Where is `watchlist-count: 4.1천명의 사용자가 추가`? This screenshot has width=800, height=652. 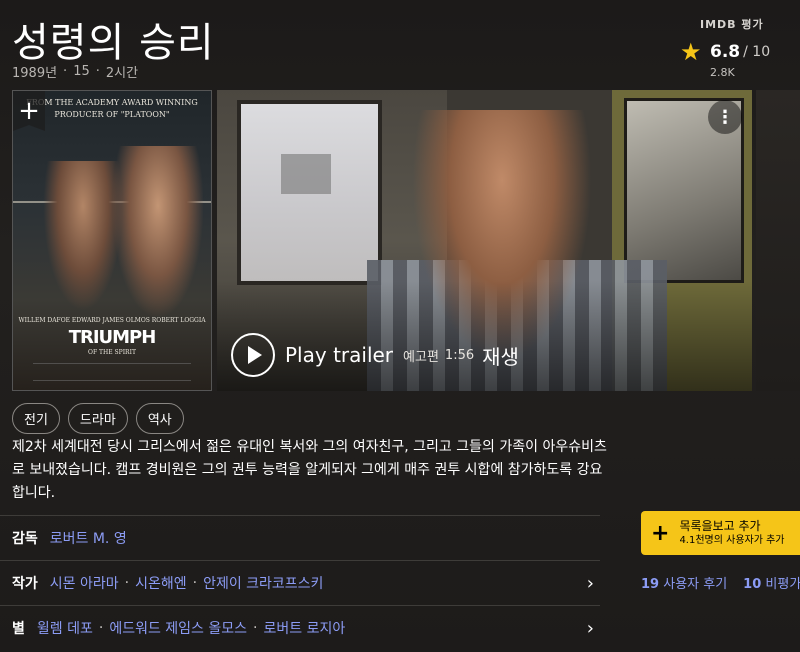 watchlist-count: 4.1천명의 사용자가 추가 is located at coordinates (732, 540).